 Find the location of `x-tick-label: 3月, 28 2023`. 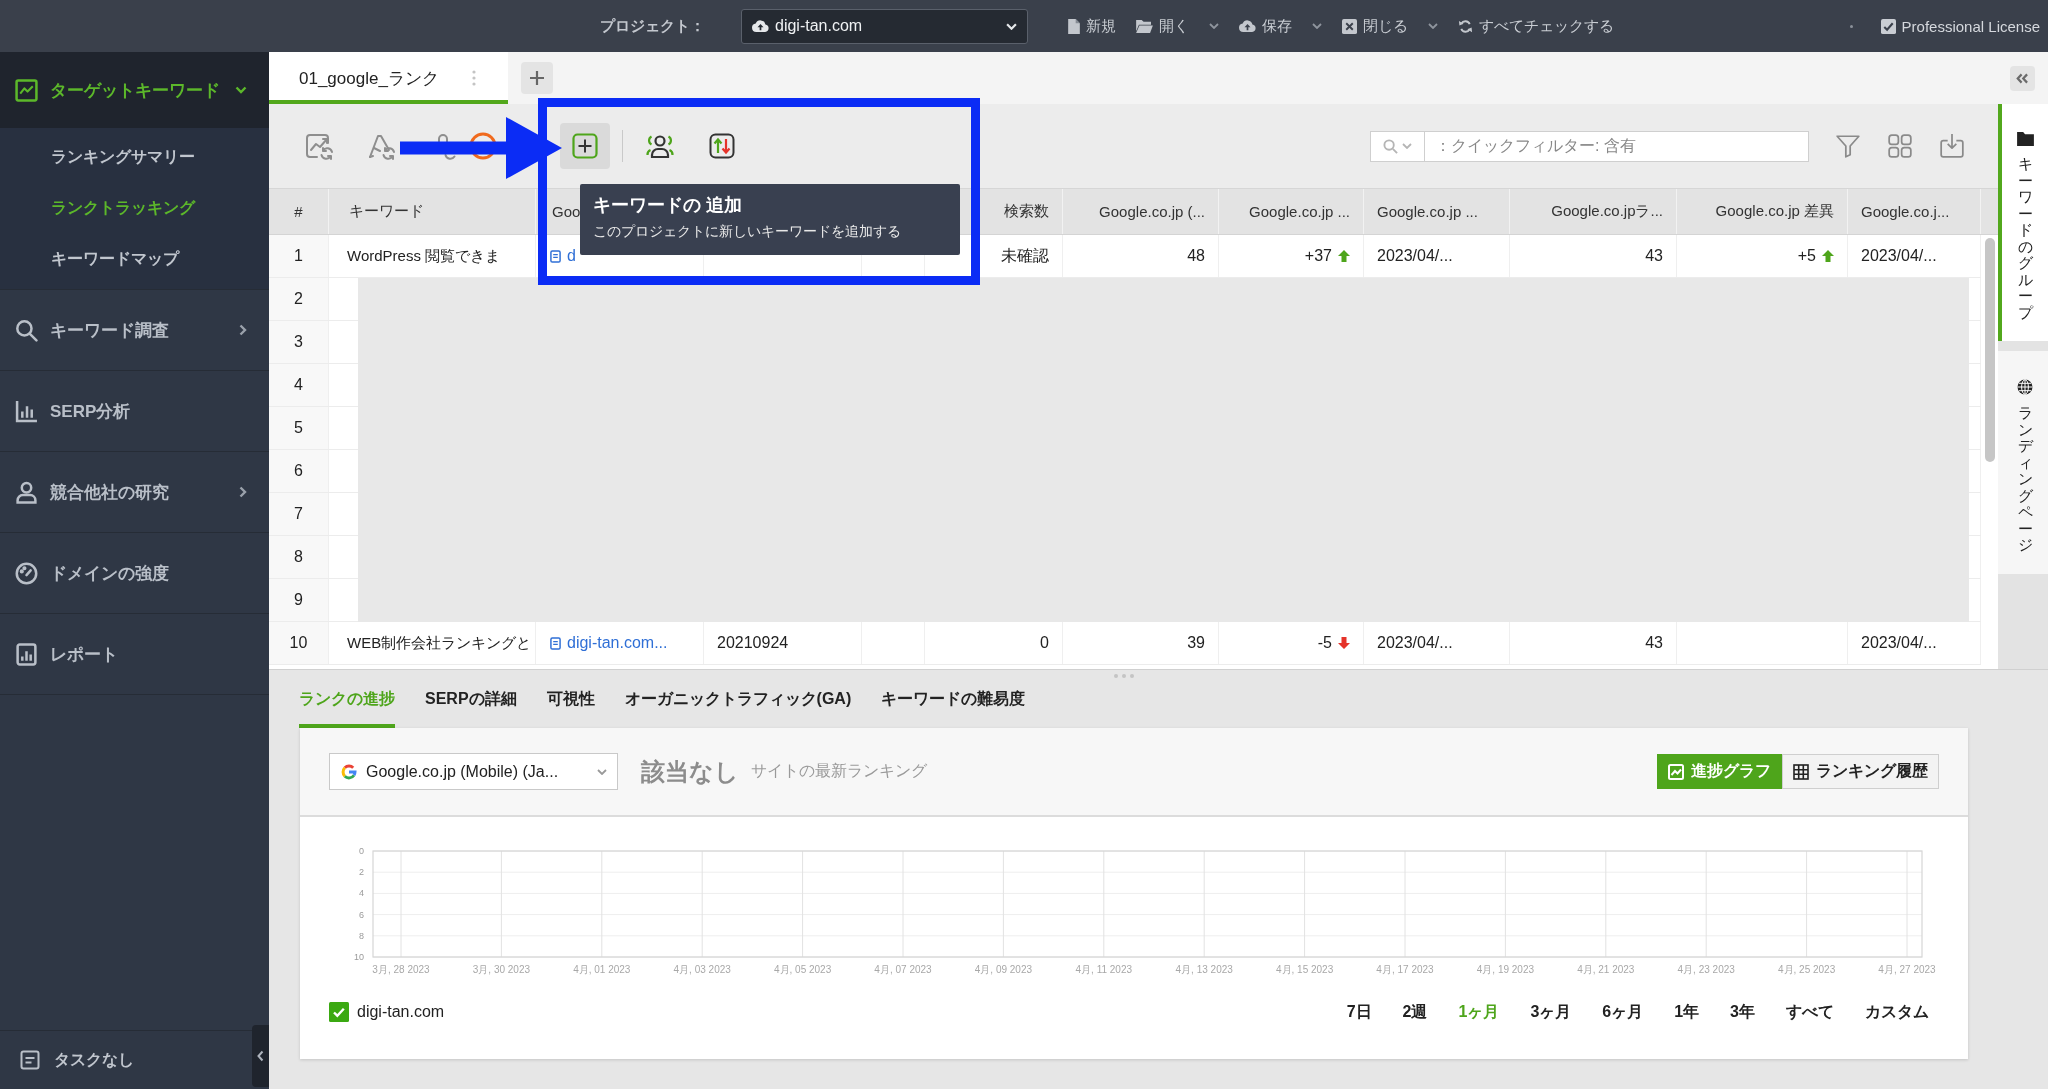

x-tick-label: 3月, 28 2023 is located at coordinates (401, 969).